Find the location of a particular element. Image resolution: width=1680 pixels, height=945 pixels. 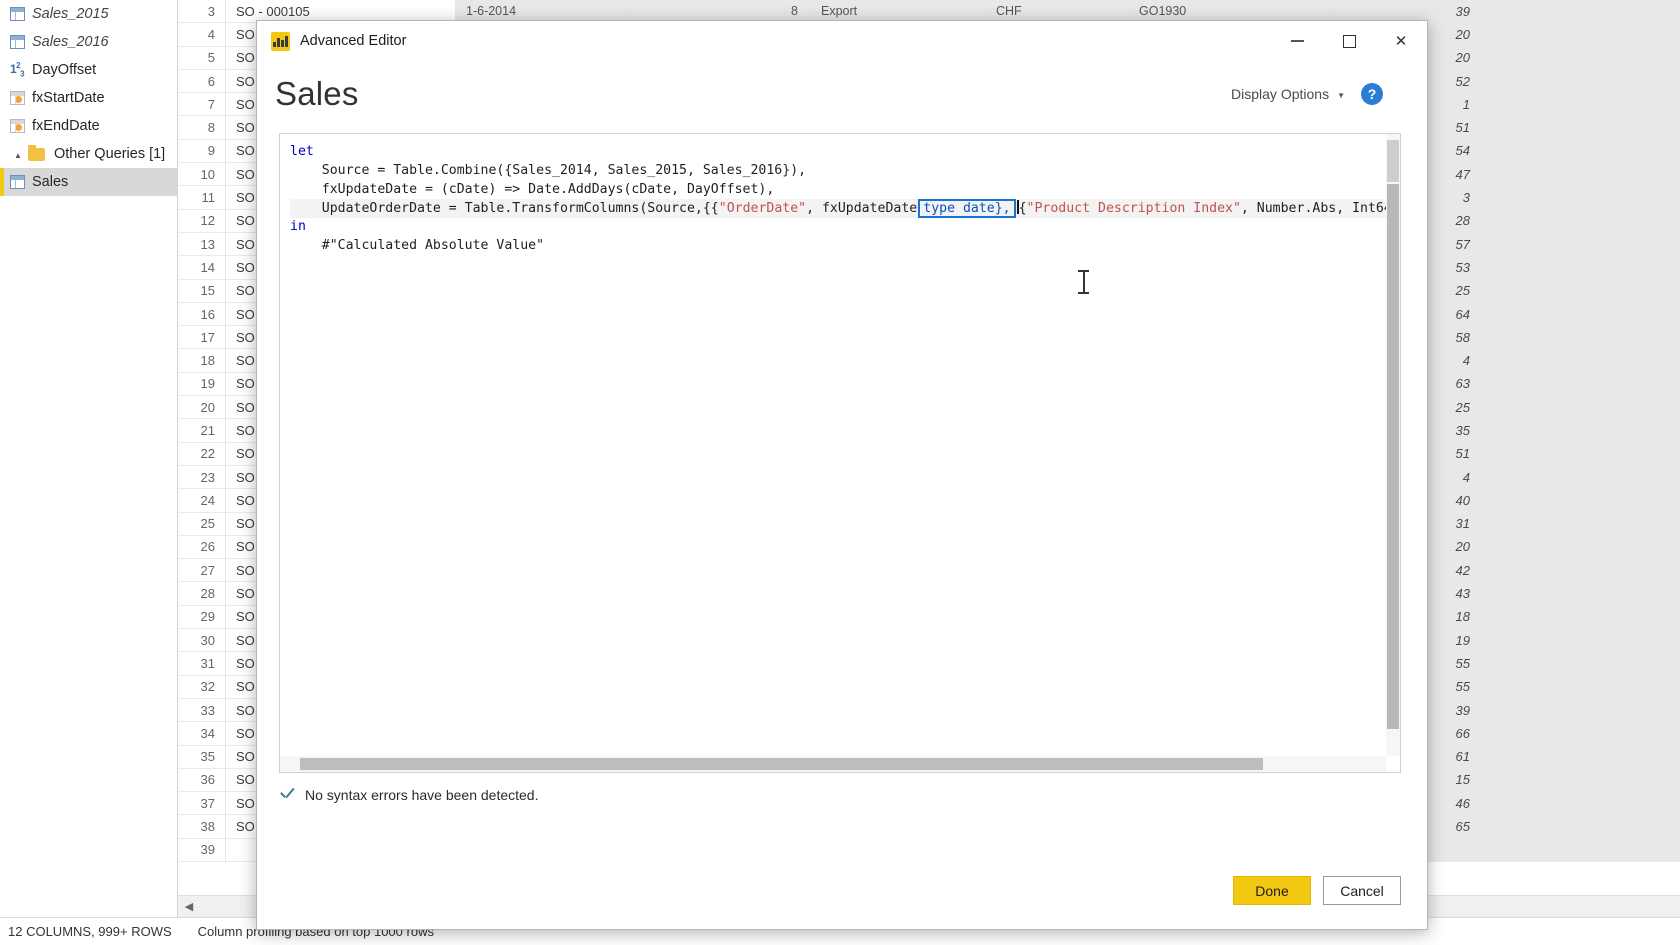

code-selection-type-date: type date}, is located at coordinates (967, 209).